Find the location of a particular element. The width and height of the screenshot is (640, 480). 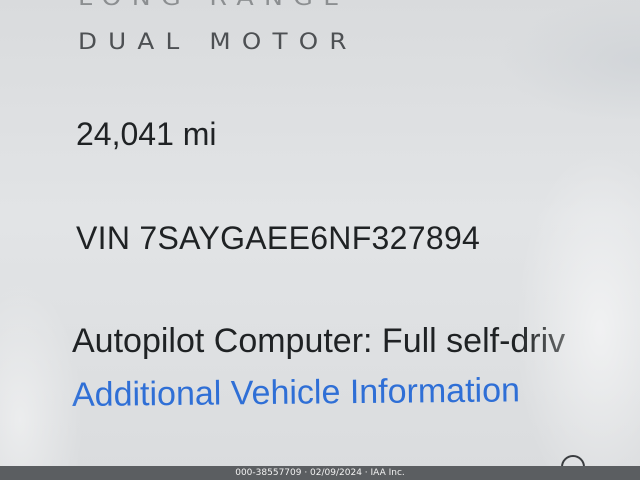

trim-label-partial: LONG RANGE is located at coordinates (214, 5).